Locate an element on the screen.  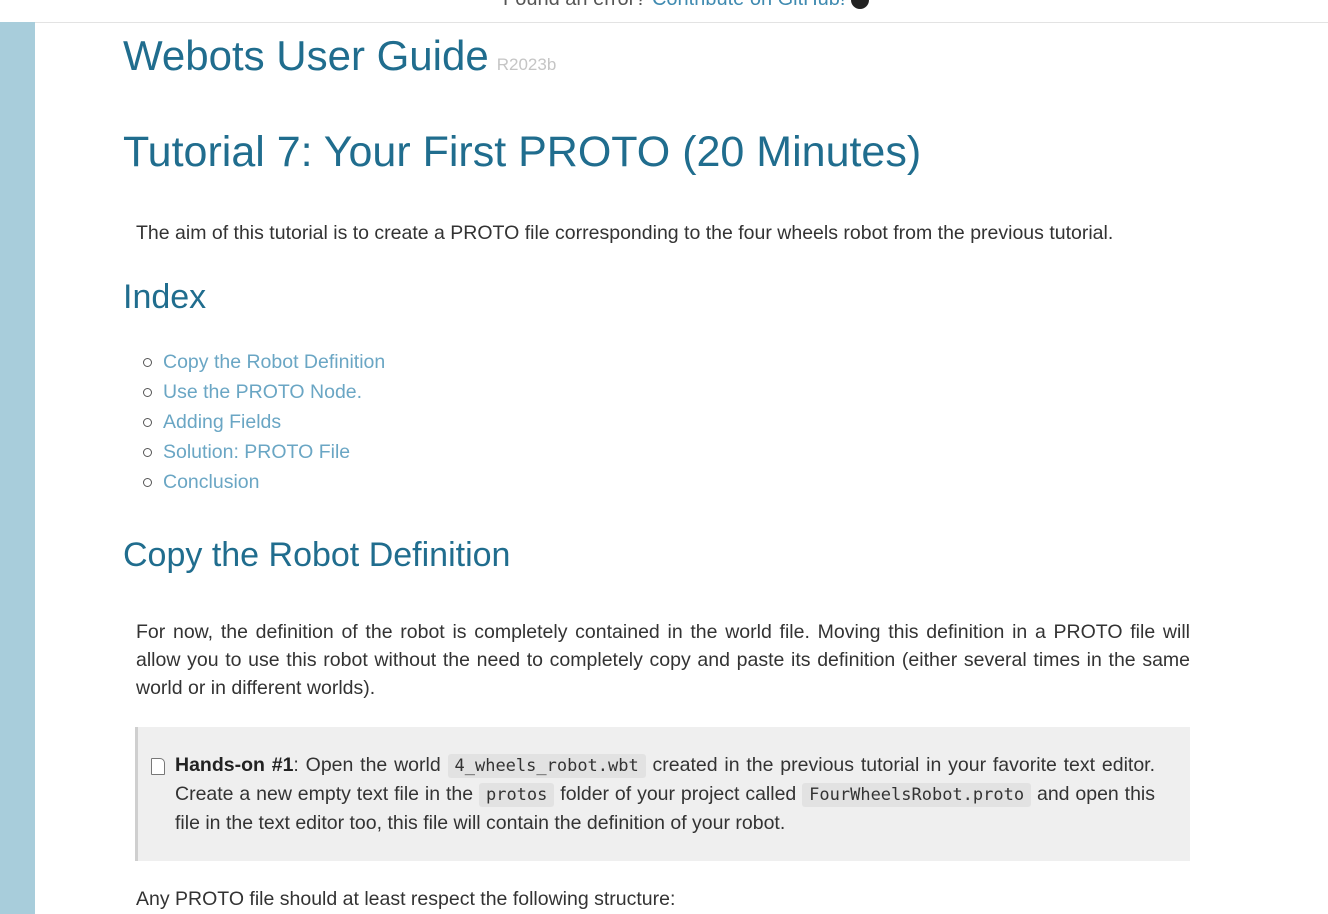
index-link-copy-robot-definition: Copy the Robot Definition is located at coordinates (274, 362).